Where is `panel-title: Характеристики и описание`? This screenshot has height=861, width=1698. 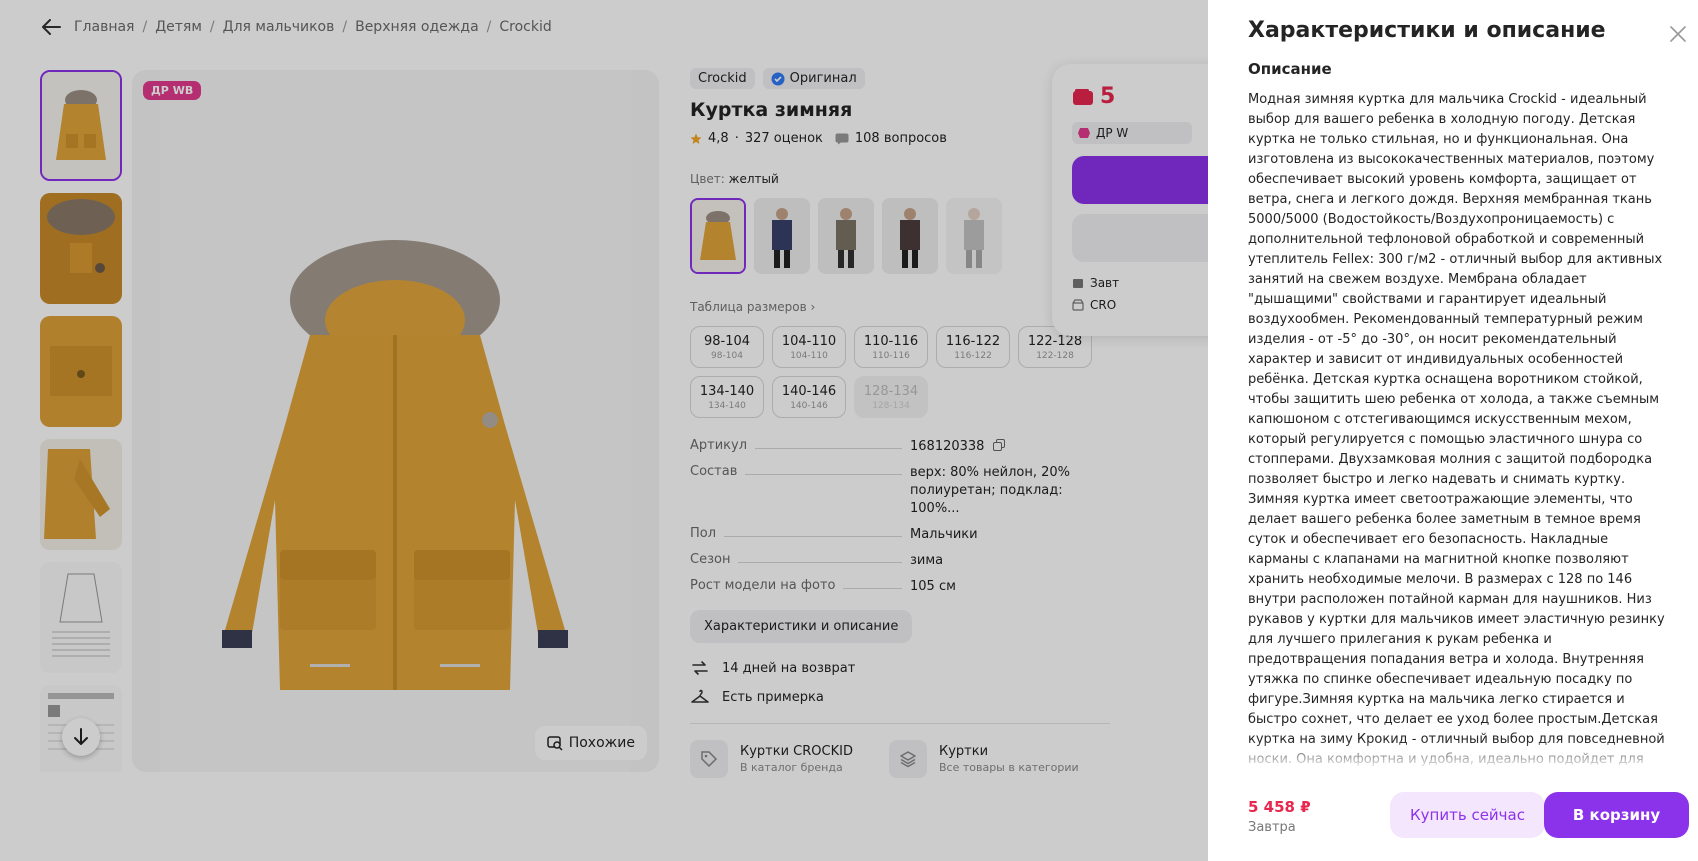
panel-title: Характеристики и описание is located at coordinates (1427, 30).